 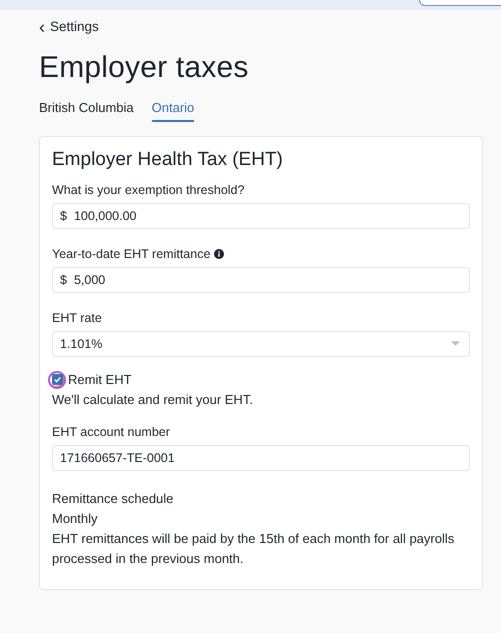 What do you see at coordinates (173, 111) in the screenshot?
I see `tab: Ontario` at bounding box center [173, 111].